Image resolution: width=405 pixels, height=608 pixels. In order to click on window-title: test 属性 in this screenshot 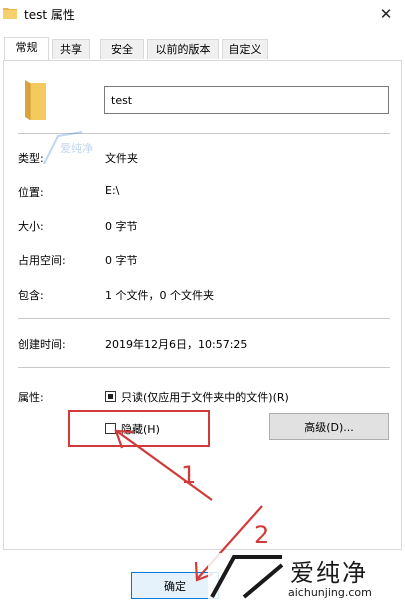, I will do `click(49, 15)`.